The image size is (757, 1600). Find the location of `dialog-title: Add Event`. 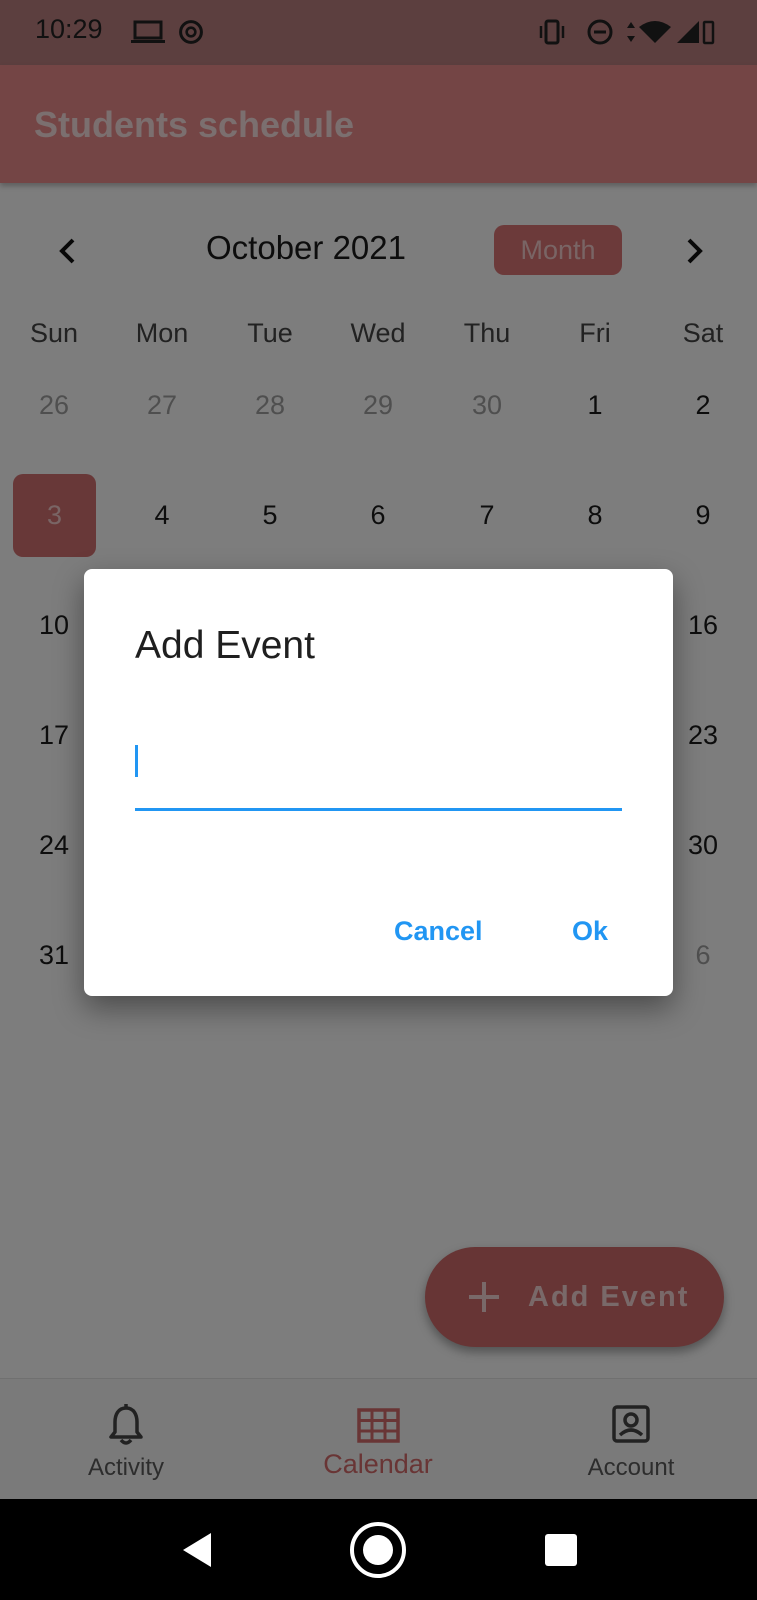

dialog-title: Add Event is located at coordinates (225, 645).